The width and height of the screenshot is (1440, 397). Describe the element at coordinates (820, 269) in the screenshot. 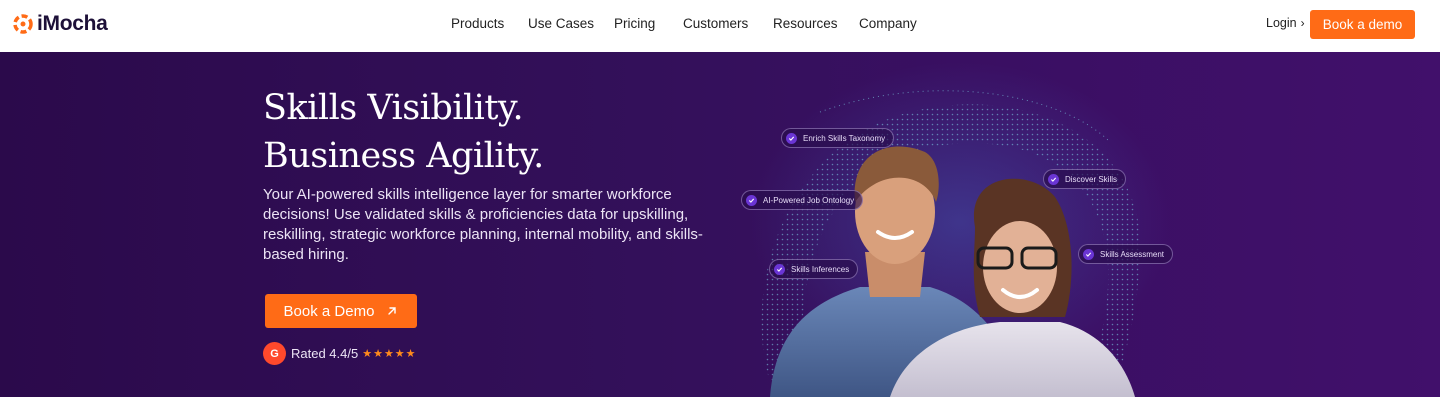

I see `chip-label: Skills Inferences` at that location.